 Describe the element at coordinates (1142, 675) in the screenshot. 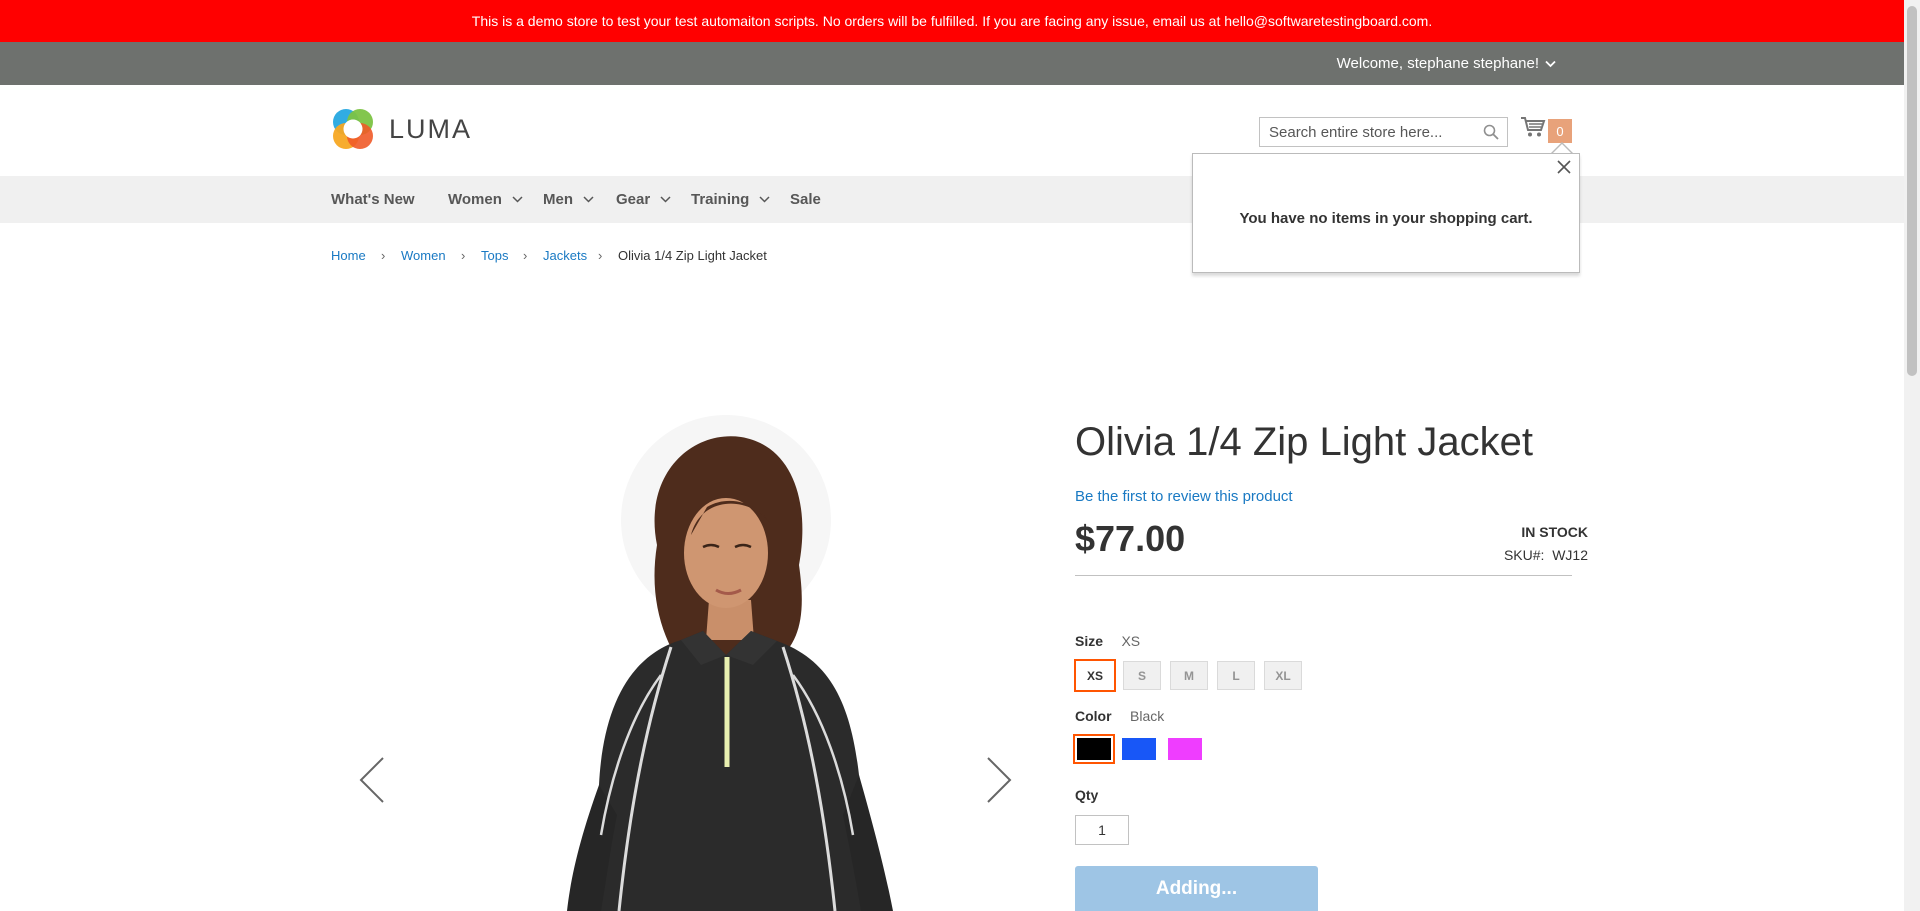

I see `size-option-s: S` at that location.